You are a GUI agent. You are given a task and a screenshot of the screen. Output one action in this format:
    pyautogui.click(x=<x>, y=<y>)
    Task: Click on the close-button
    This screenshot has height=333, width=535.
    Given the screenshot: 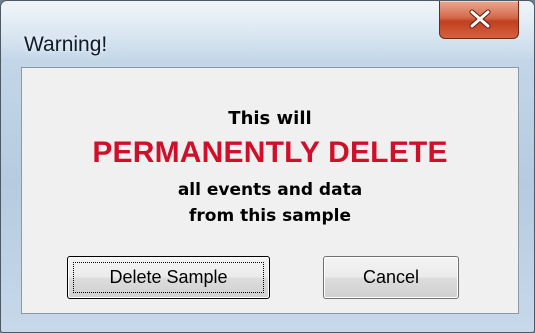 What is the action you would take?
    pyautogui.click(x=479, y=20)
    